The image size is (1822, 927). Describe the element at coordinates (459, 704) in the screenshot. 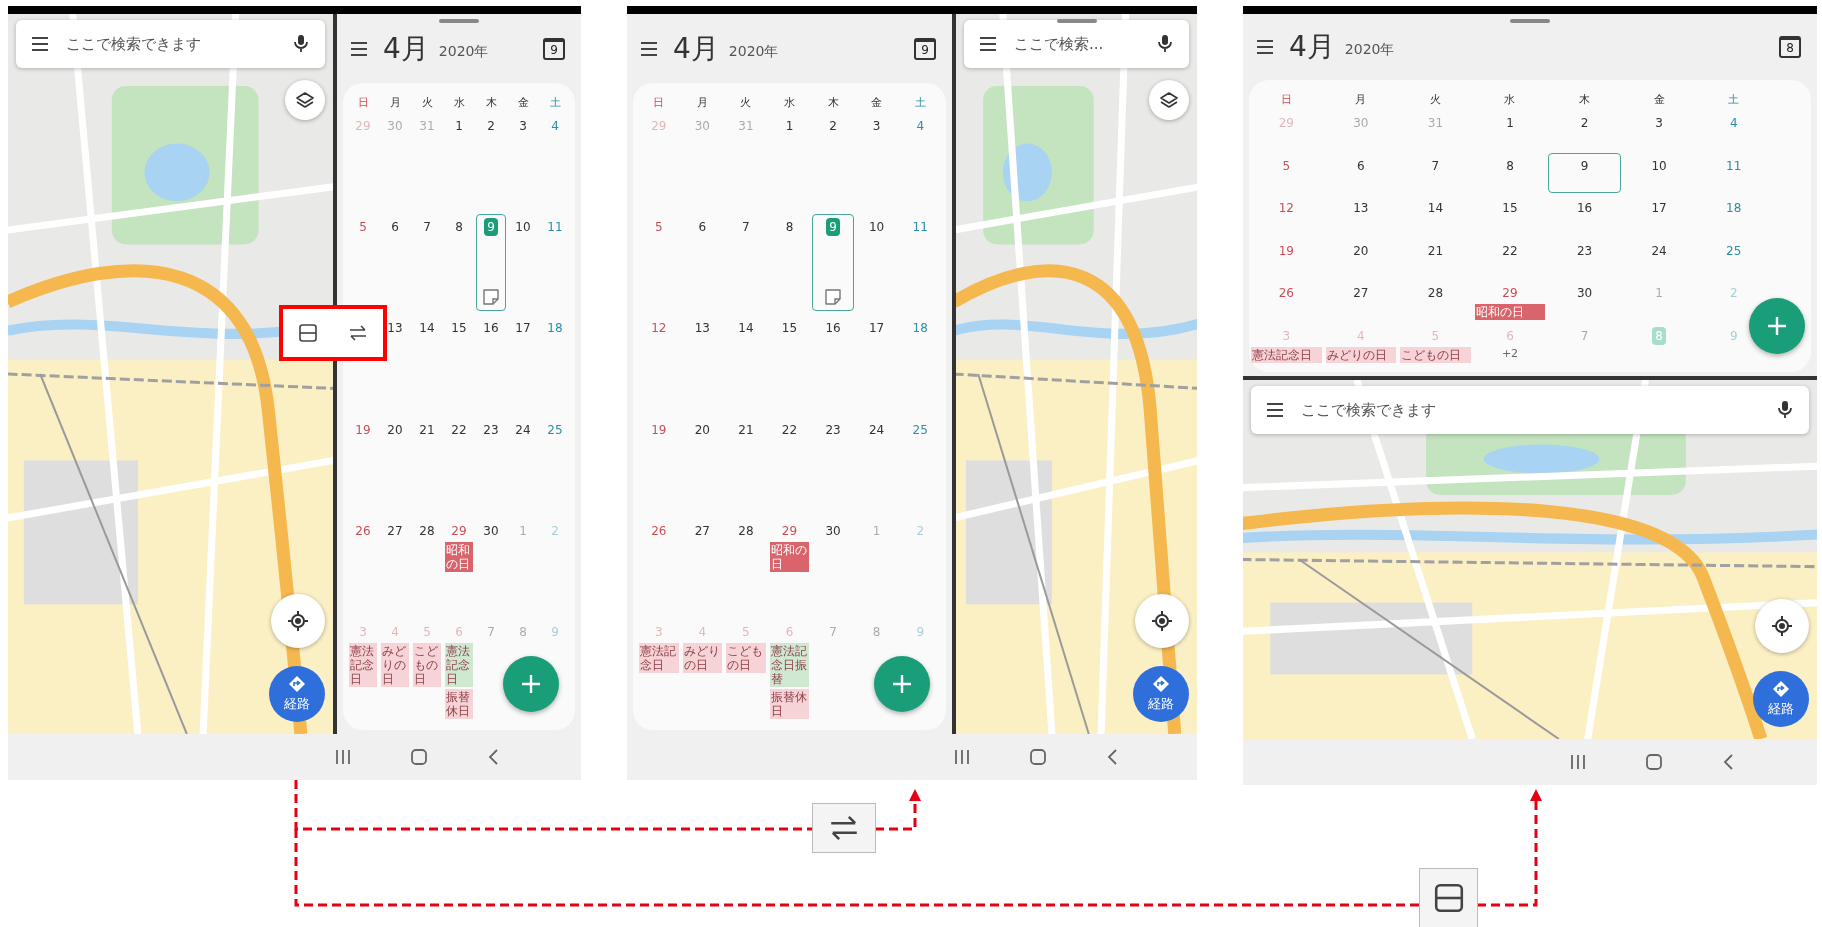

I see `event-chip: 振替休日` at that location.